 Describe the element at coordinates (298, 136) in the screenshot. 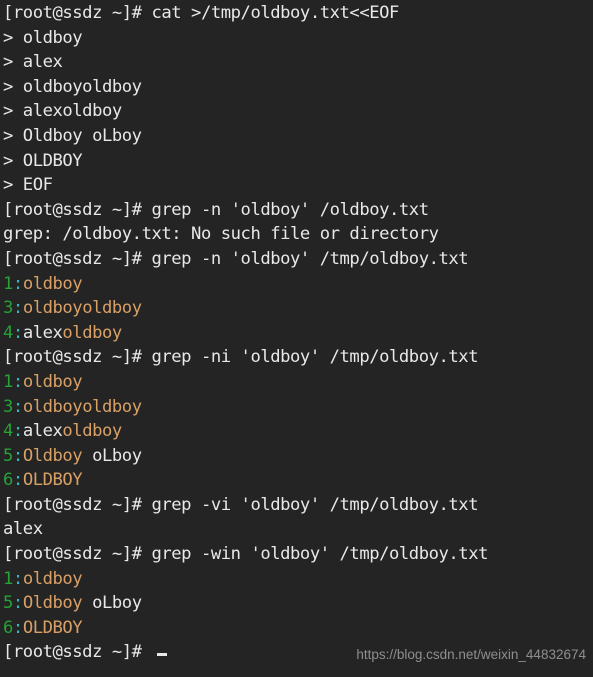

I see `heredoc-input-oldboy-olboy: > Oldboy oLboy` at that location.